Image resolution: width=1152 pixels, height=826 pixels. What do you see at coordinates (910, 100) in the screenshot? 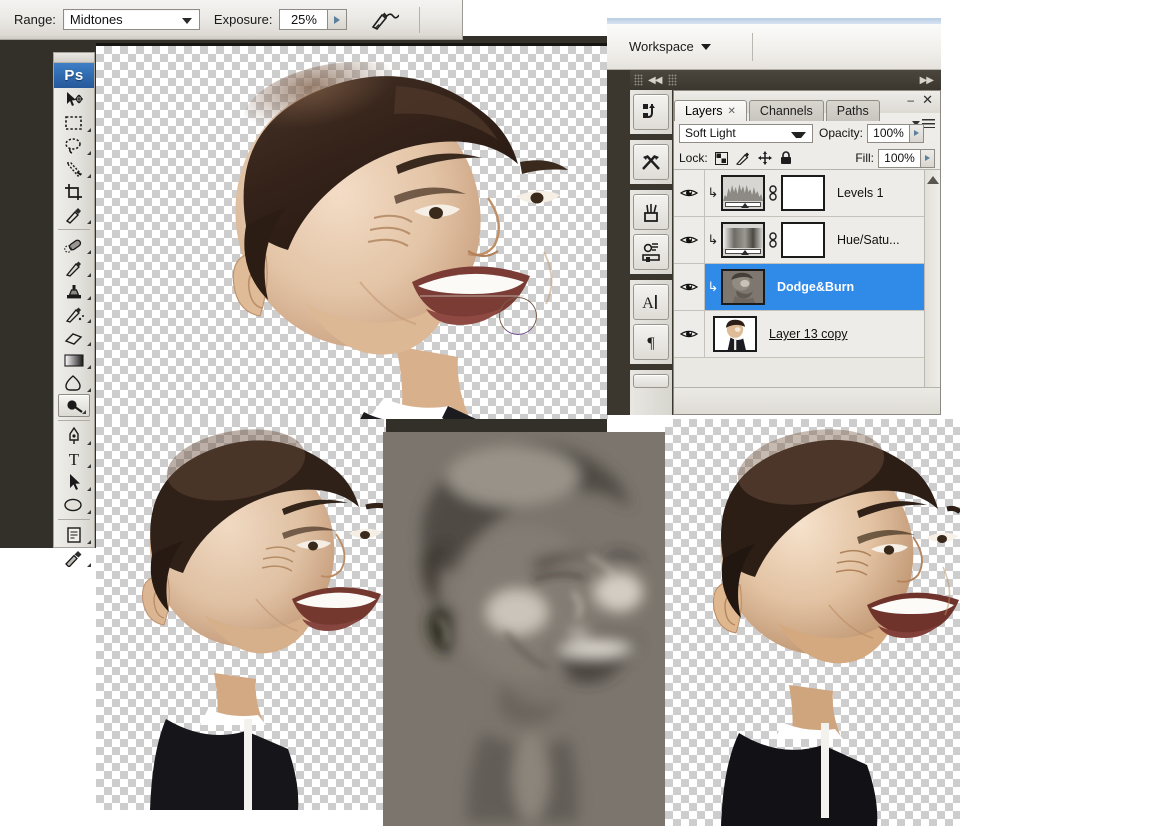
I see `minimize-icon: –` at bounding box center [910, 100].